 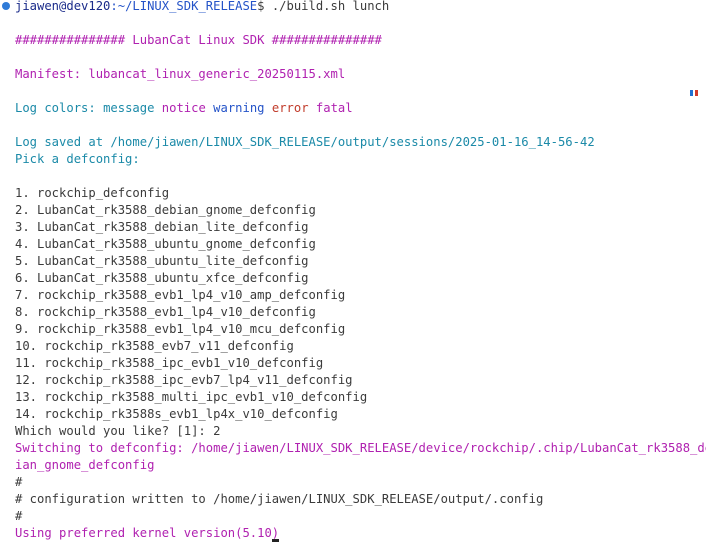 I want to click on kernel-version-line: Using preferred kernel version(5.10), so click(x=147, y=533).